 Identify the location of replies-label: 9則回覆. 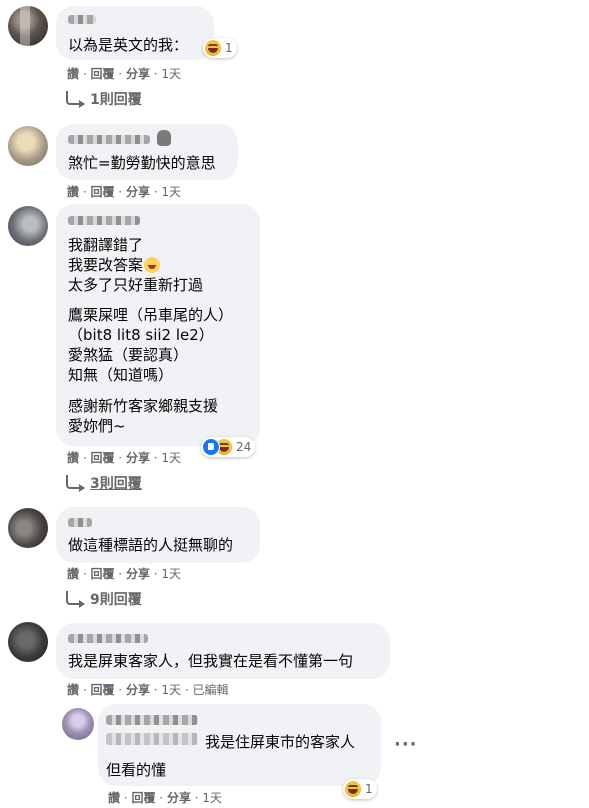
(116, 600).